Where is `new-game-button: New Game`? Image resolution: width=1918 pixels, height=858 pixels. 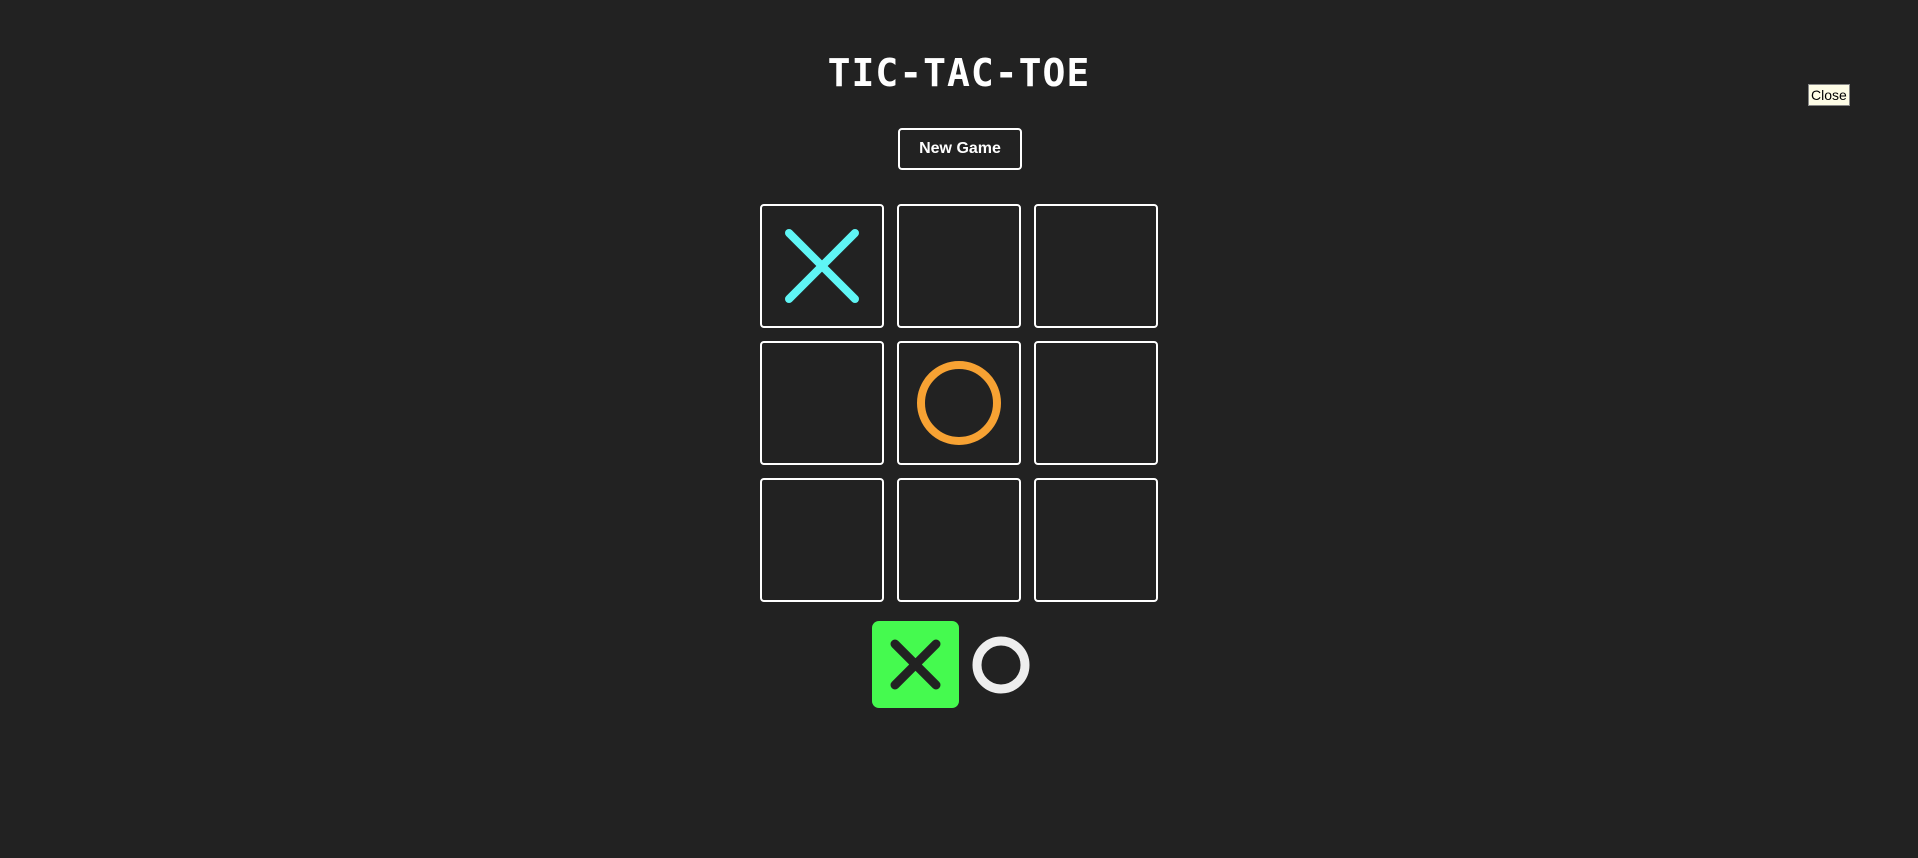
new-game-button: New Game is located at coordinates (960, 149).